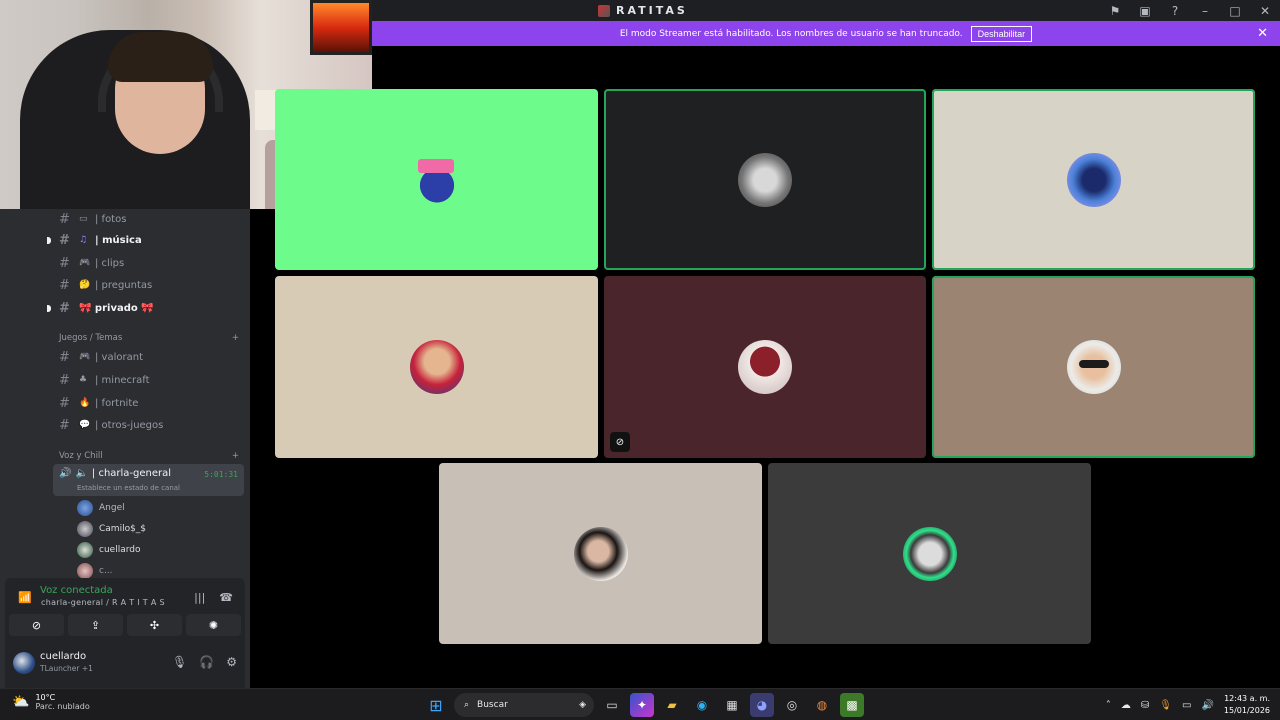 The image size is (1280, 720). I want to click on category-label: Juegos / Temas, so click(91, 338).